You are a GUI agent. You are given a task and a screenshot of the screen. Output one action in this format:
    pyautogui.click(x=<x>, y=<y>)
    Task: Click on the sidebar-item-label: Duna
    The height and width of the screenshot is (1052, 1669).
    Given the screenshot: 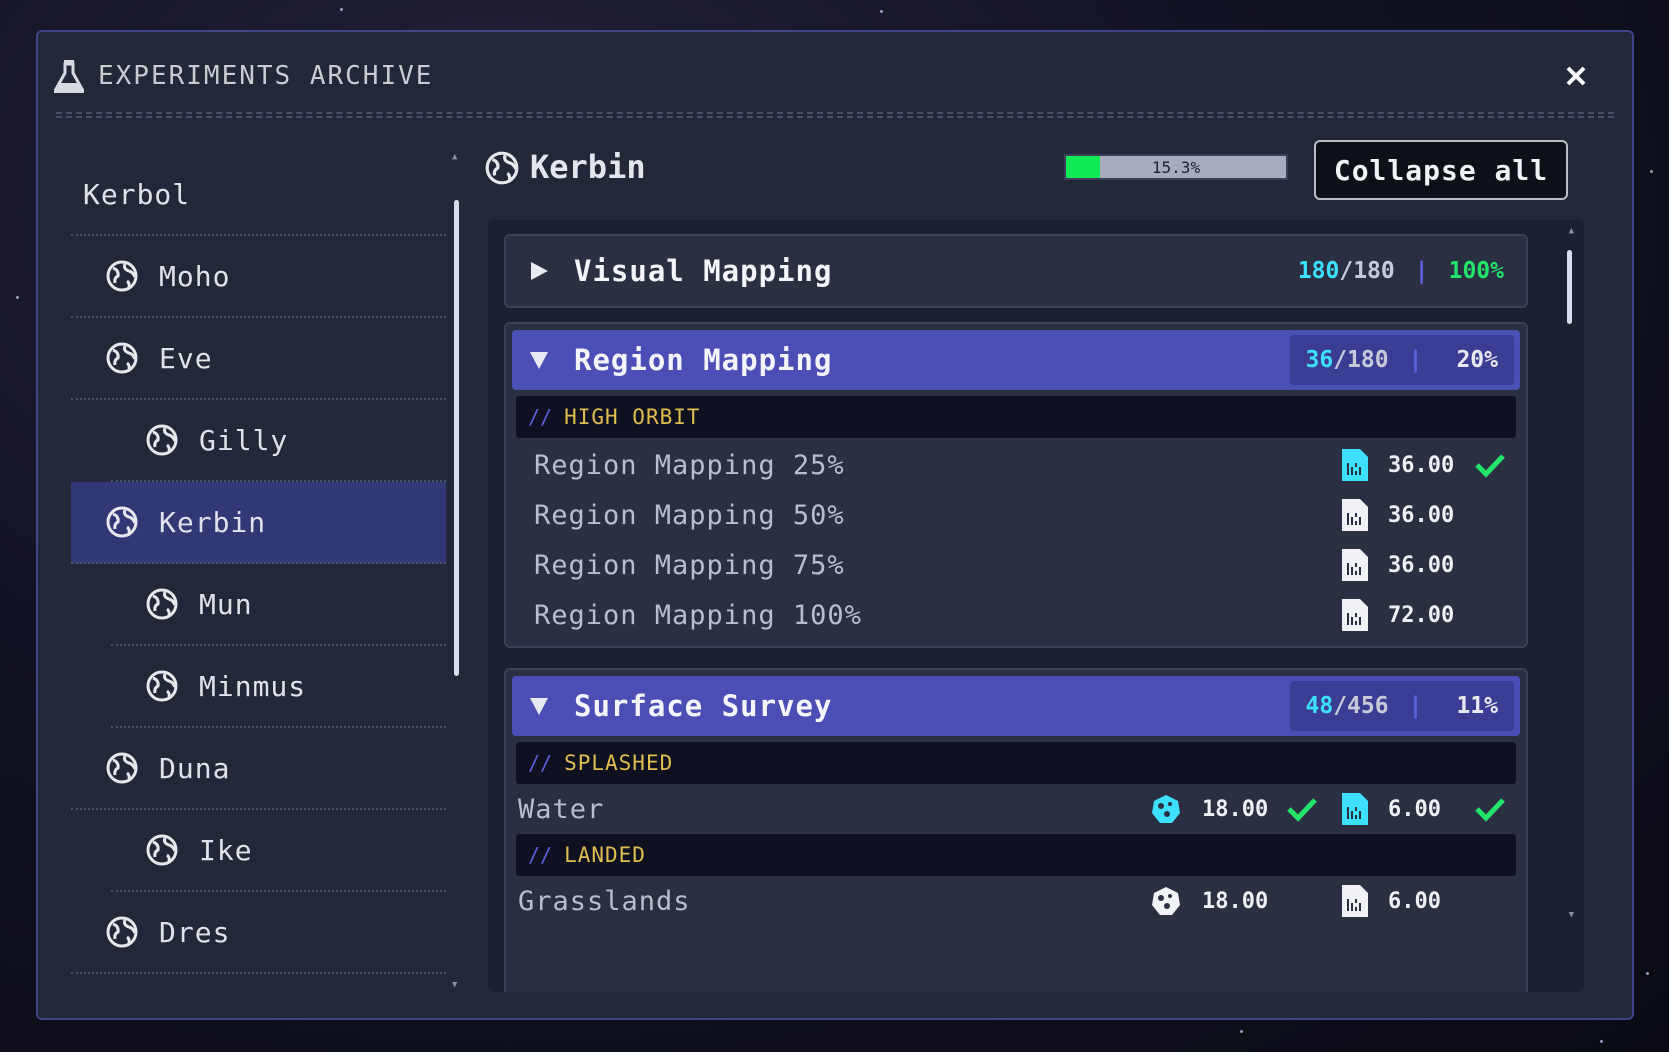 What is the action you would take?
    pyautogui.click(x=195, y=768)
    